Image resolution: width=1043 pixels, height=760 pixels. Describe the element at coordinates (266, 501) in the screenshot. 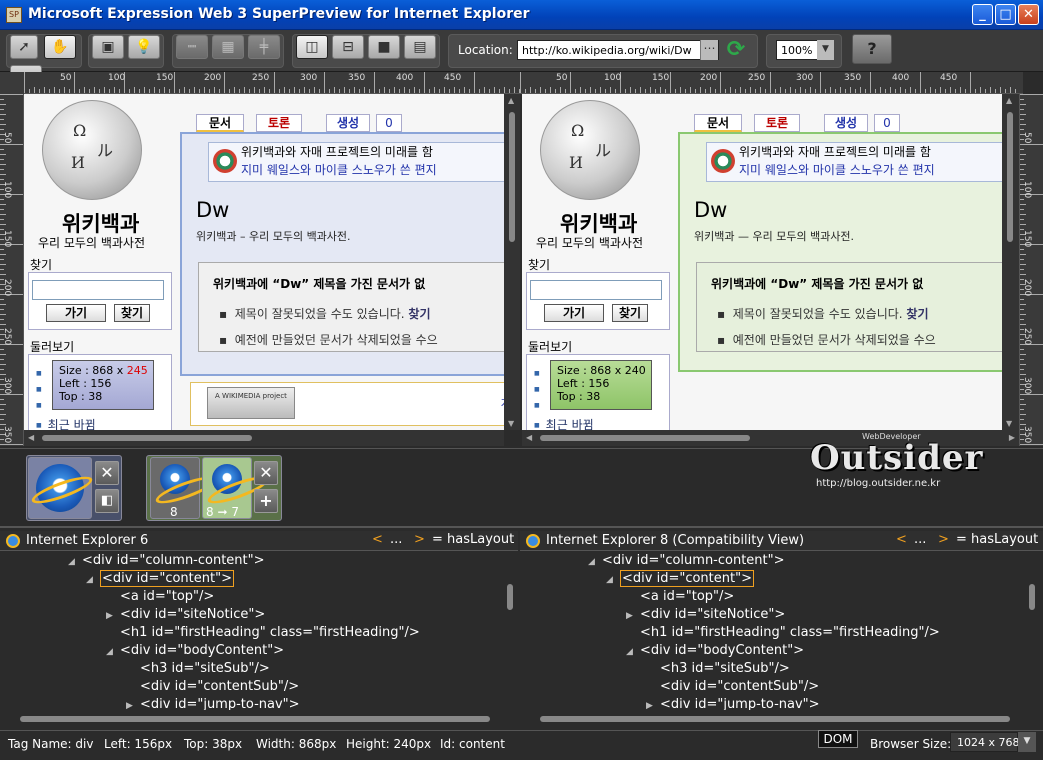

I see `add-browser-button: +` at that location.